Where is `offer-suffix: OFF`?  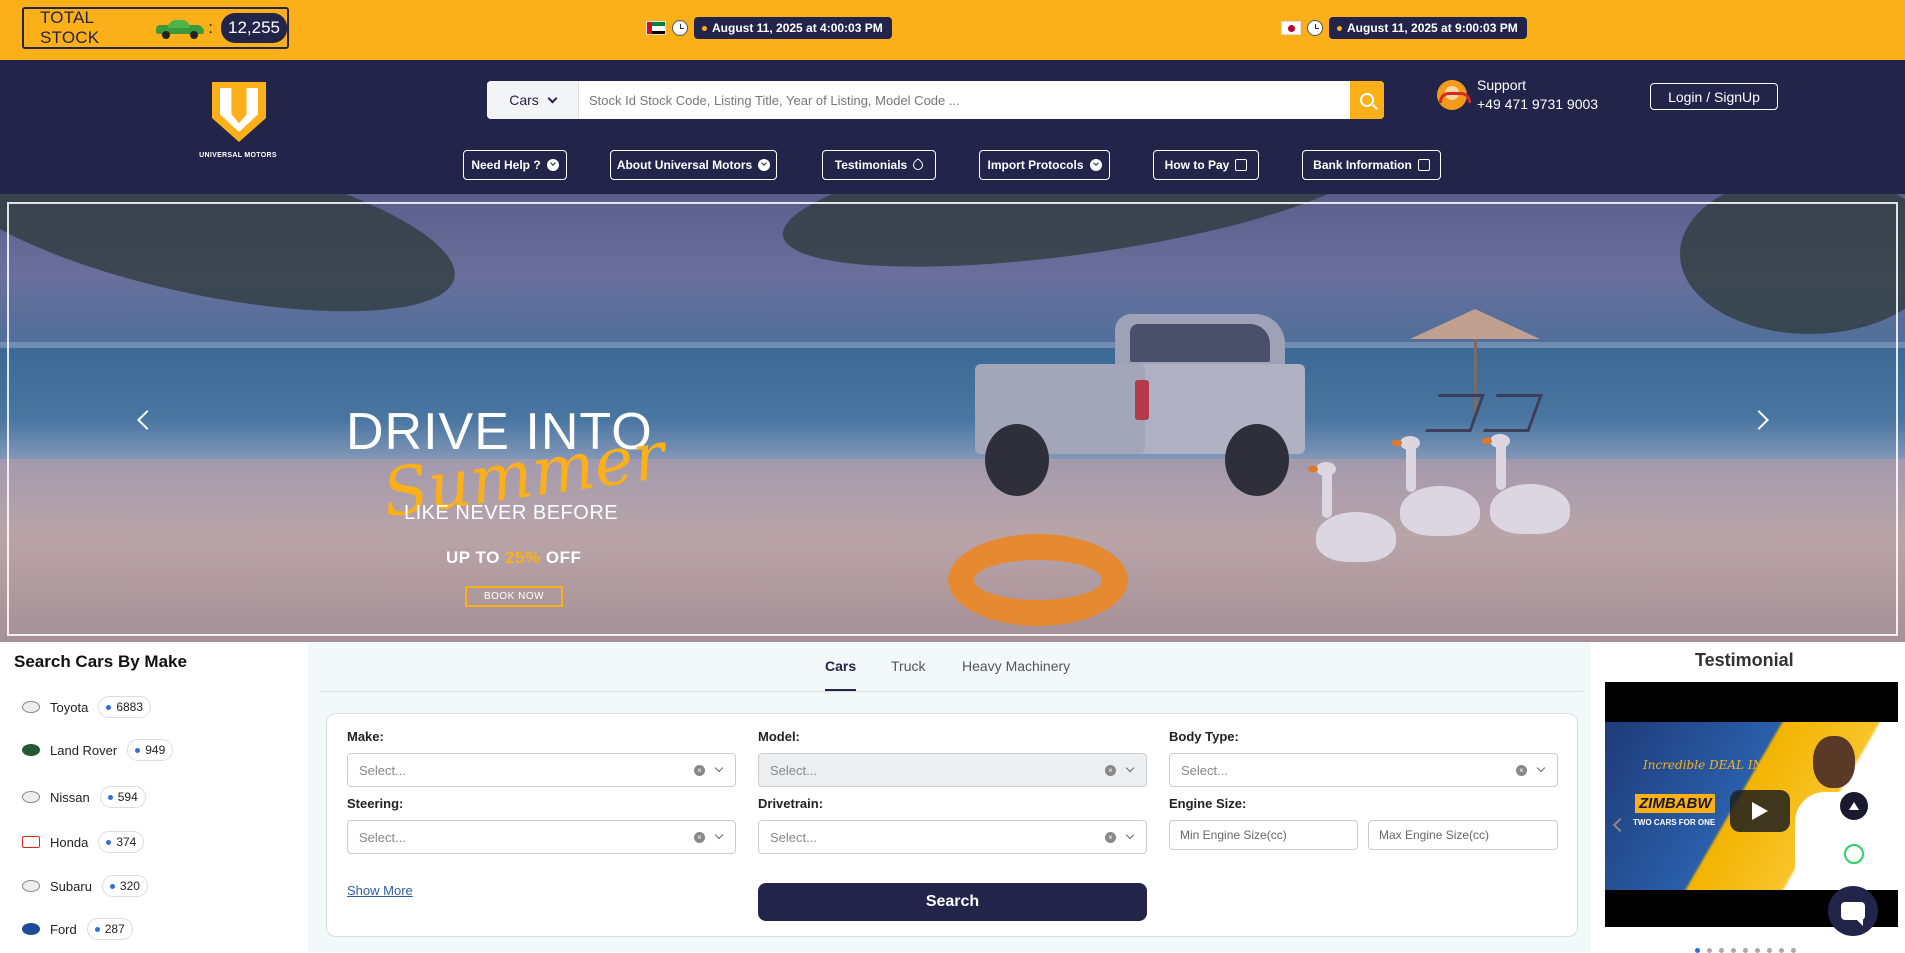
offer-suffix: OFF is located at coordinates (563, 557).